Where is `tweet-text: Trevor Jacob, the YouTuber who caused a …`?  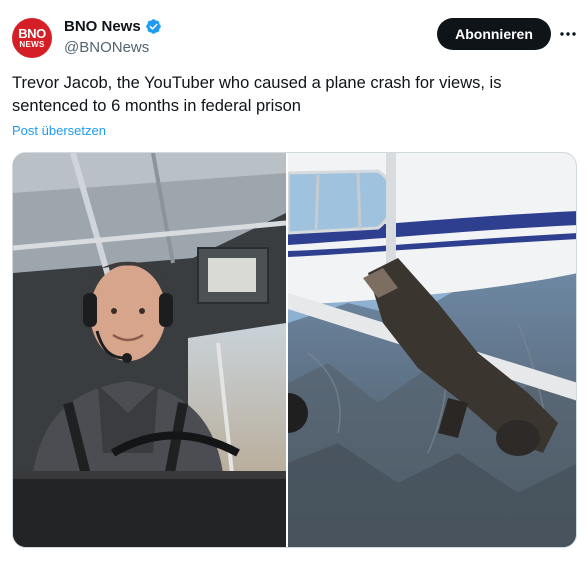 tweet-text: Trevor Jacob, the YouTuber who caused a … is located at coordinates (257, 94).